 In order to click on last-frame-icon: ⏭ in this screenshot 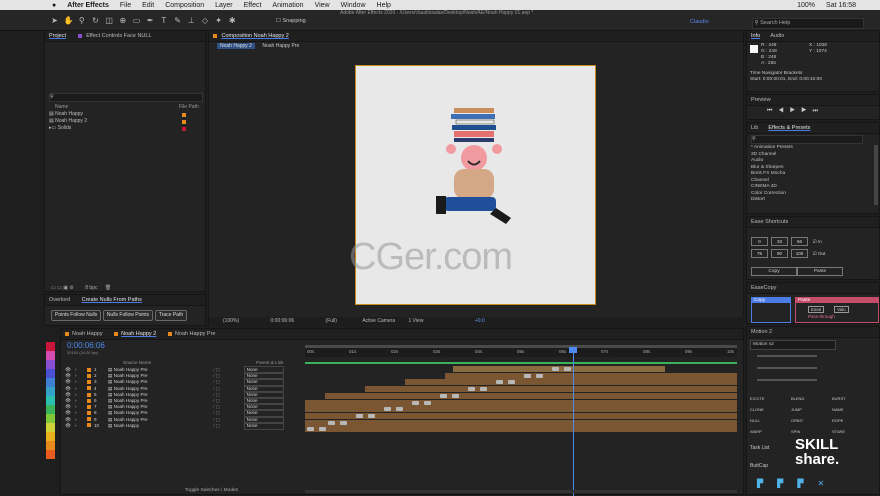, I will do `click(817, 111)`.